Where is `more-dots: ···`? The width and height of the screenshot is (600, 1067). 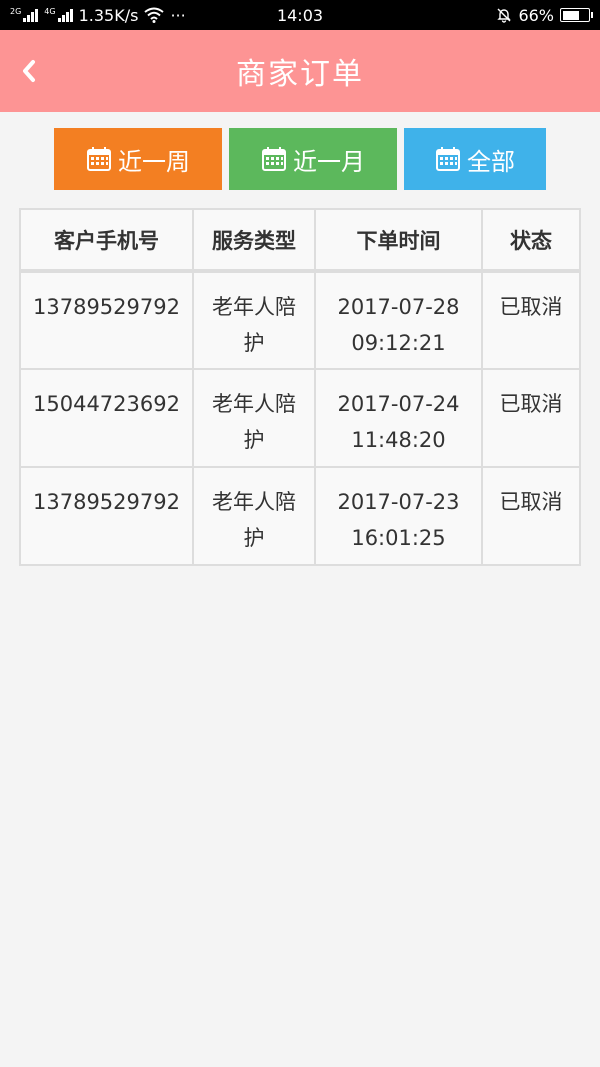 more-dots: ··· is located at coordinates (178, 15).